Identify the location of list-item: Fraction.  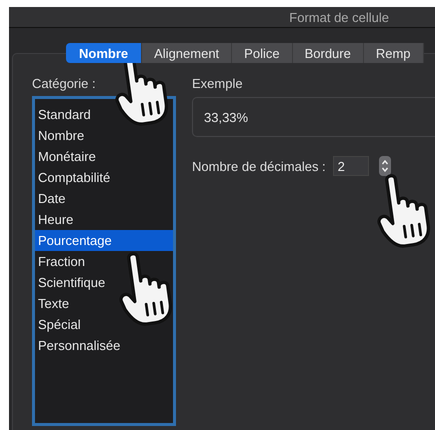
(104, 261).